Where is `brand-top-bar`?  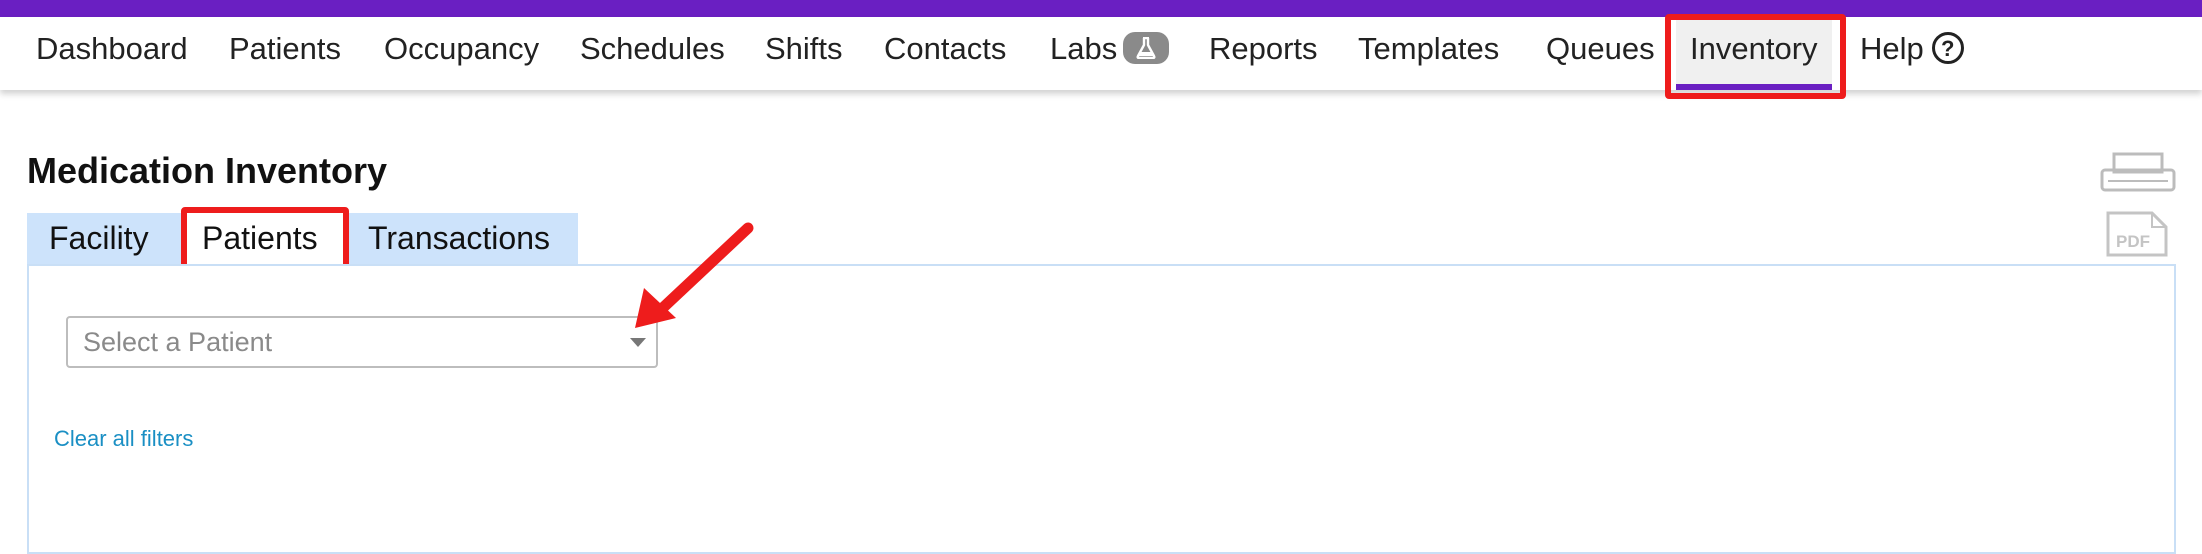 brand-top-bar is located at coordinates (1101, 8).